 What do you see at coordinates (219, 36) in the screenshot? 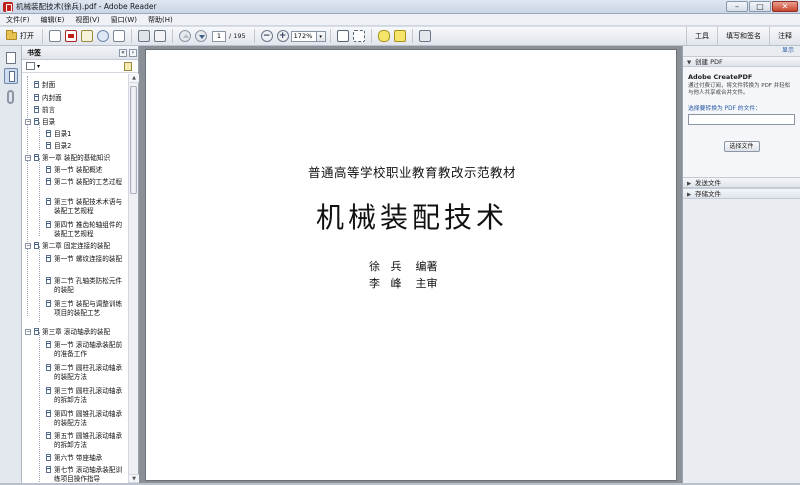
I see `page-number-input: 1` at bounding box center [219, 36].